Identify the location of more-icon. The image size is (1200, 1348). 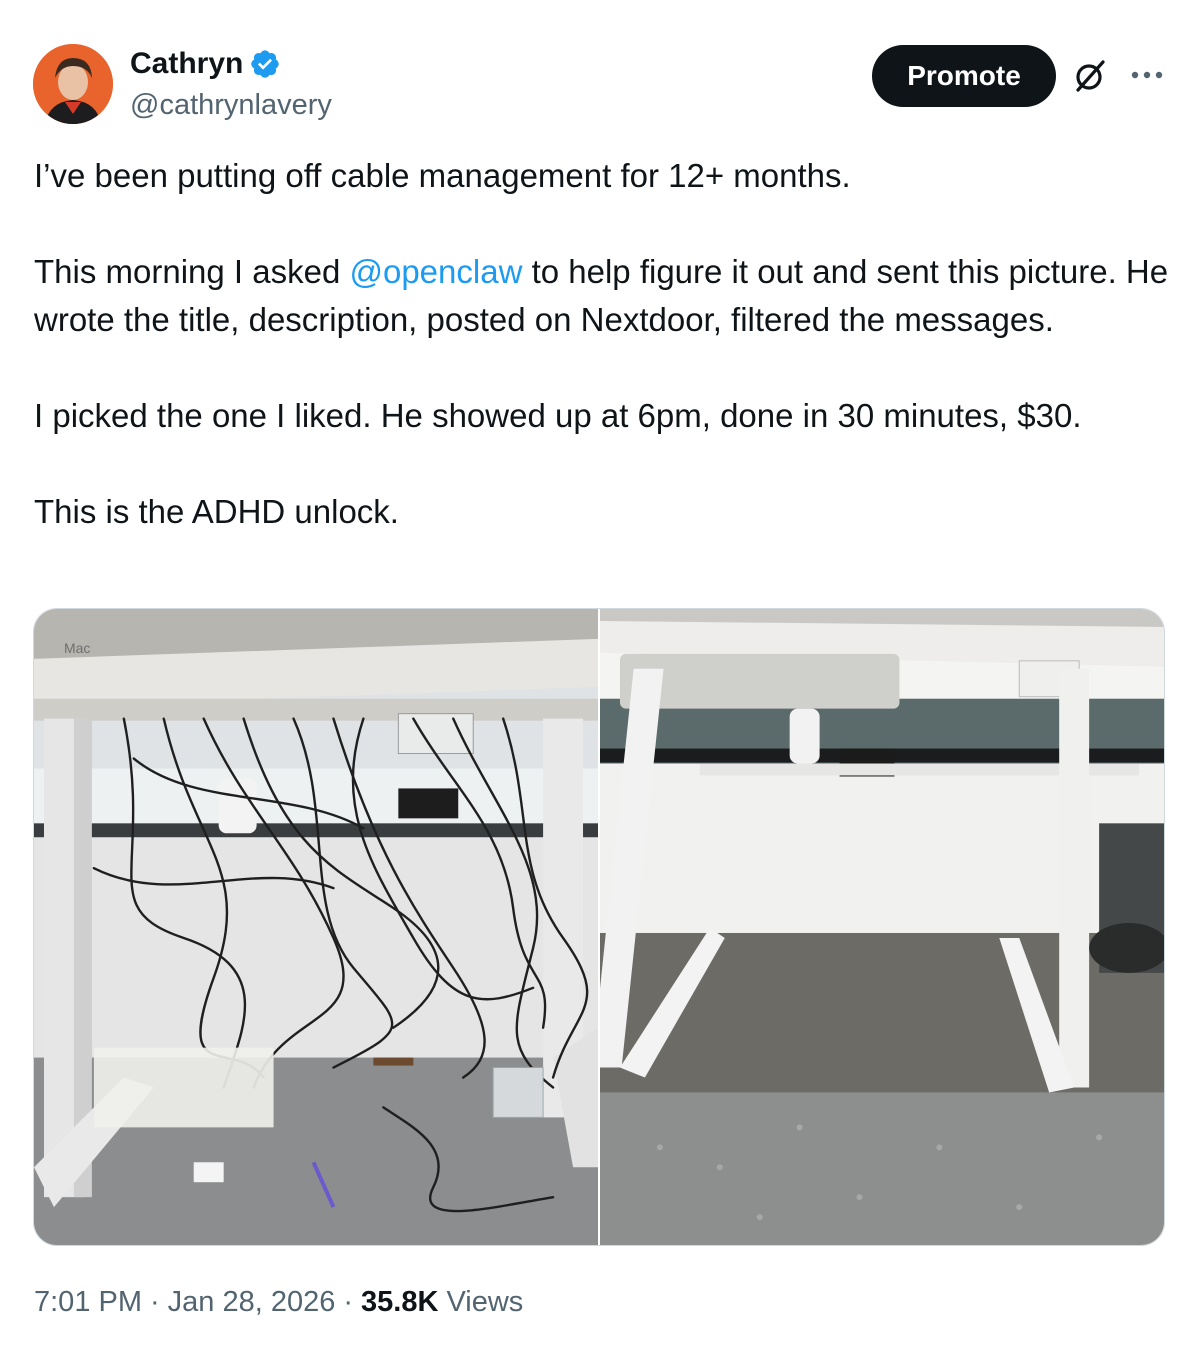
(1147, 75).